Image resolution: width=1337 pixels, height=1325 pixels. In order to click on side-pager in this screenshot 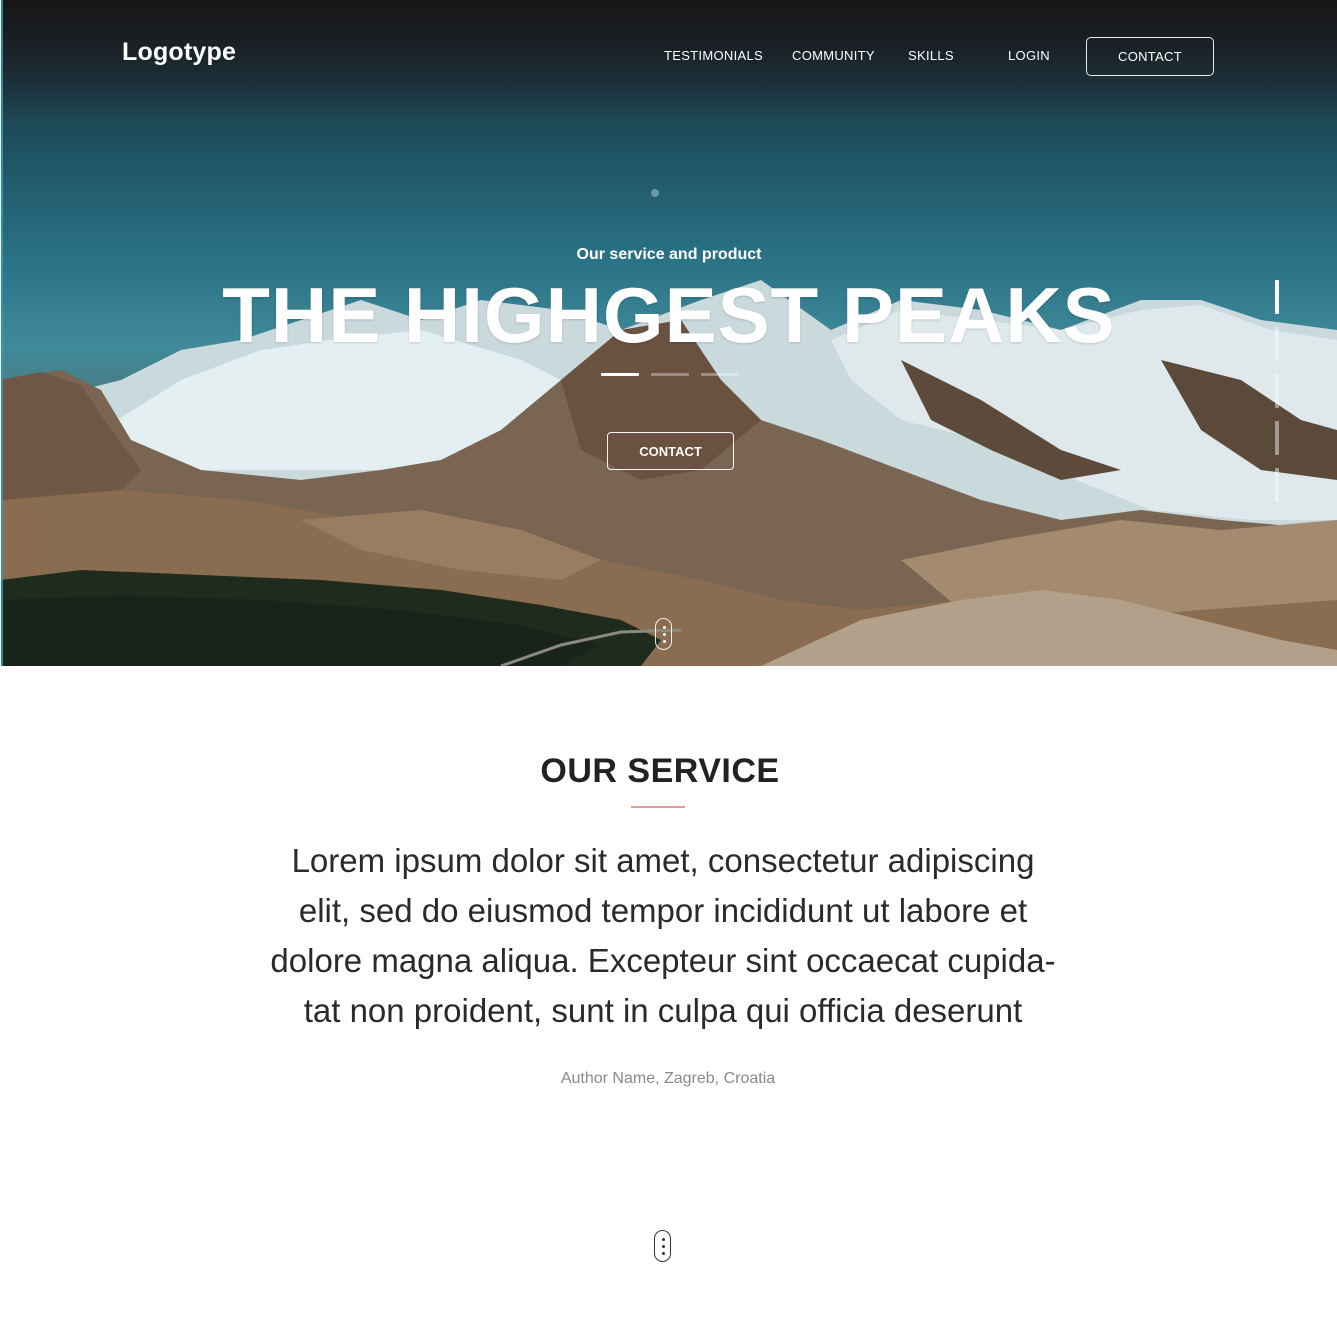, I will do `click(1278, 395)`.